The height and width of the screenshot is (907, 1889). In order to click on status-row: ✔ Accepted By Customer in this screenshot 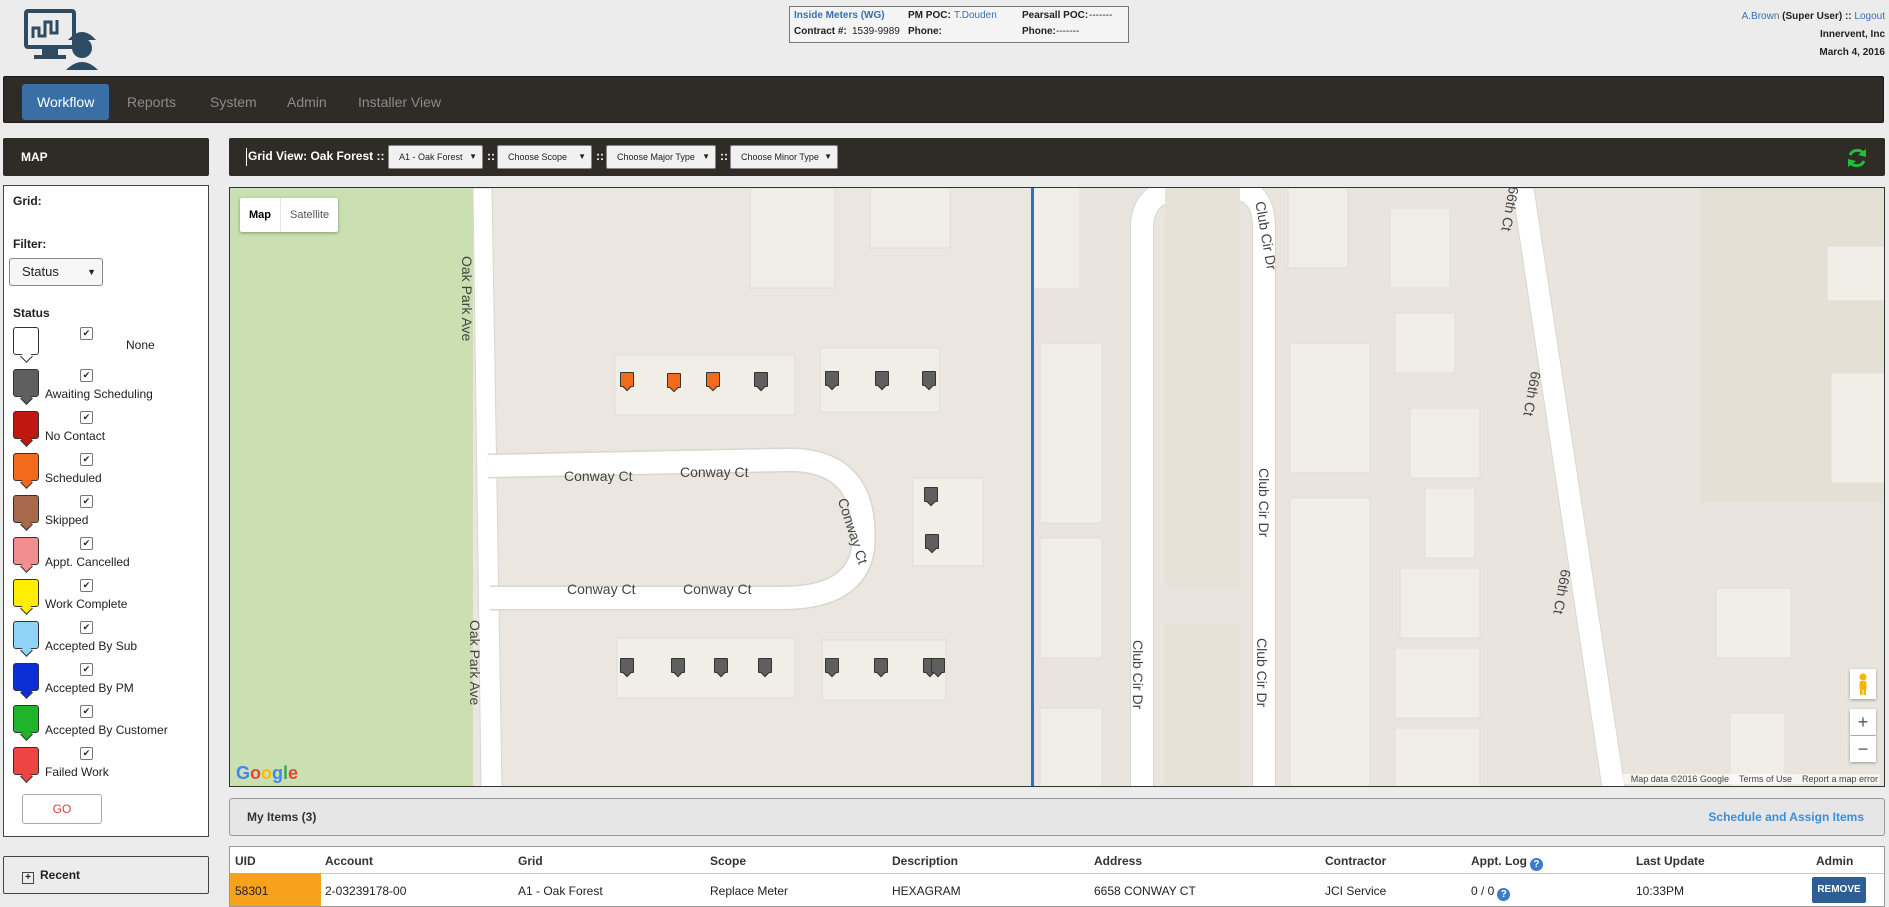, I will do `click(104, 726)`.